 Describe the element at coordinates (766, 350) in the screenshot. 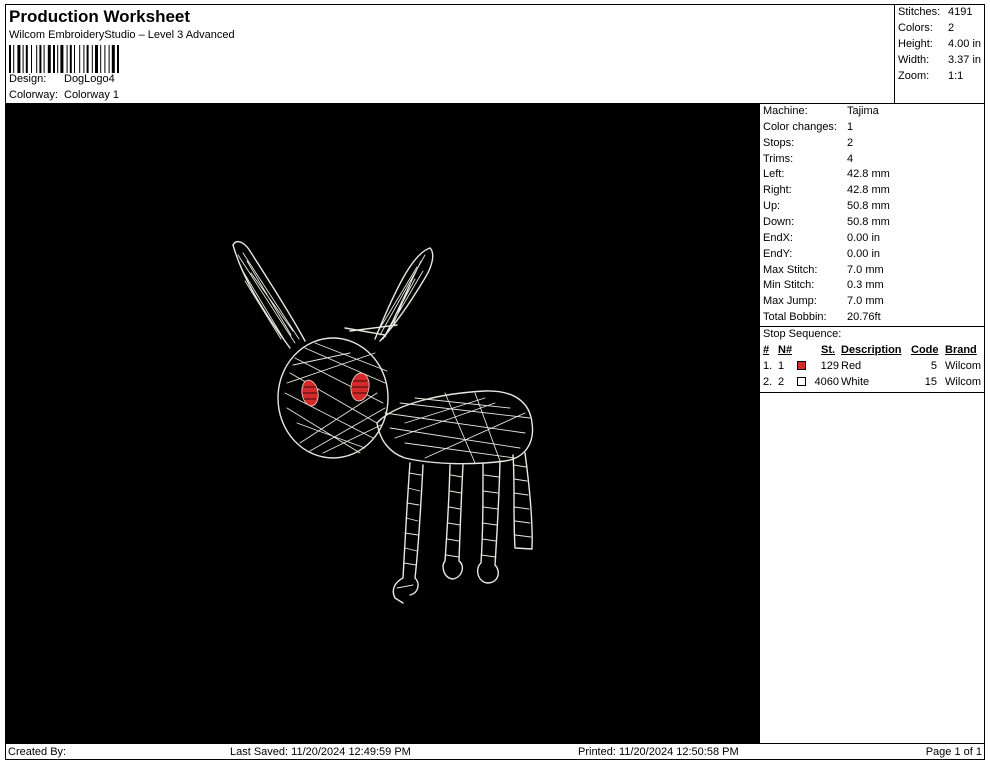

I see `col-num: #` at that location.